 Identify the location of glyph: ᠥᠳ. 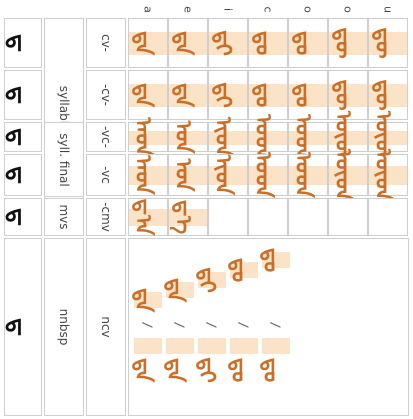
(342, 175).